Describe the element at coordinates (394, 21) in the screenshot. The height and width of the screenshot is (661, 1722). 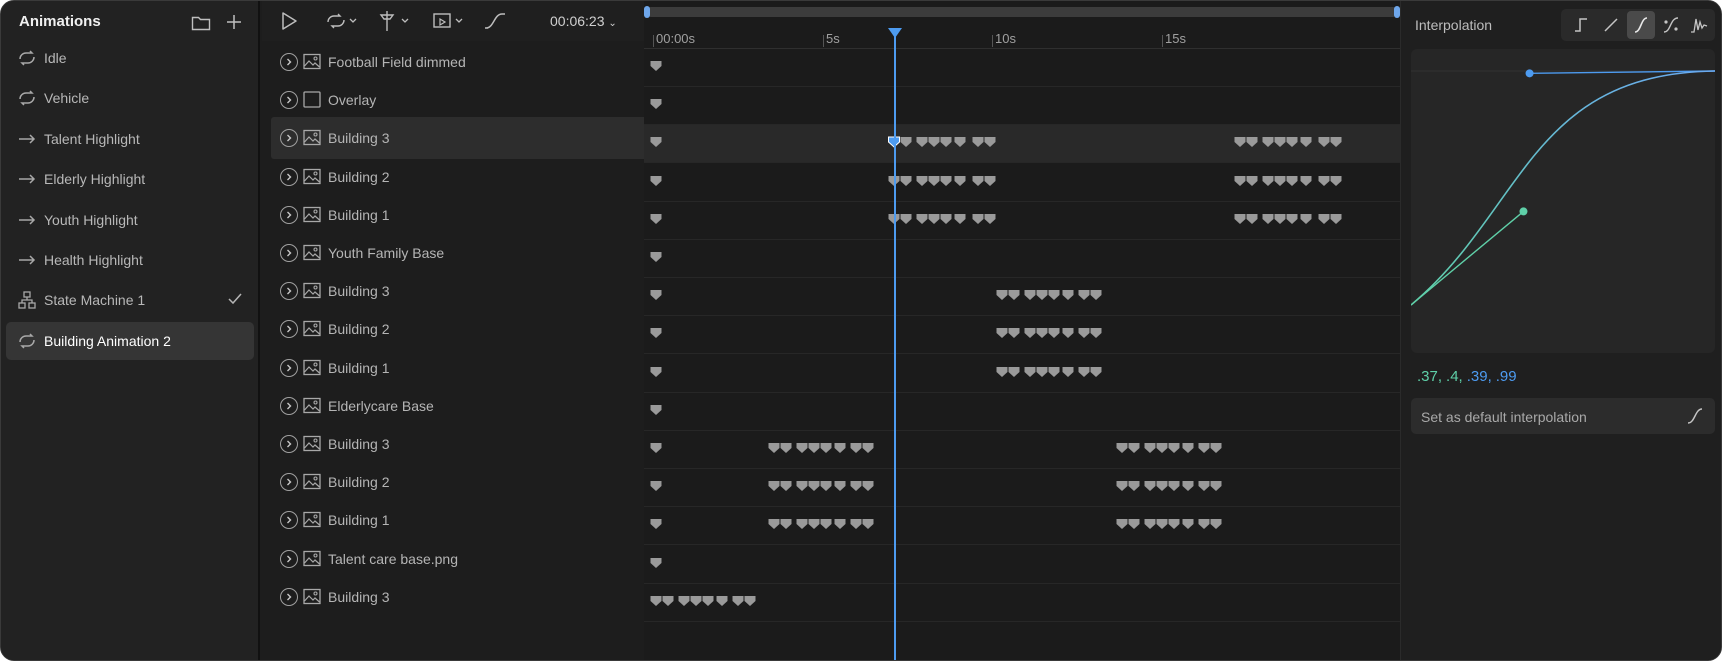
I see `snap-mode-button` at that location.